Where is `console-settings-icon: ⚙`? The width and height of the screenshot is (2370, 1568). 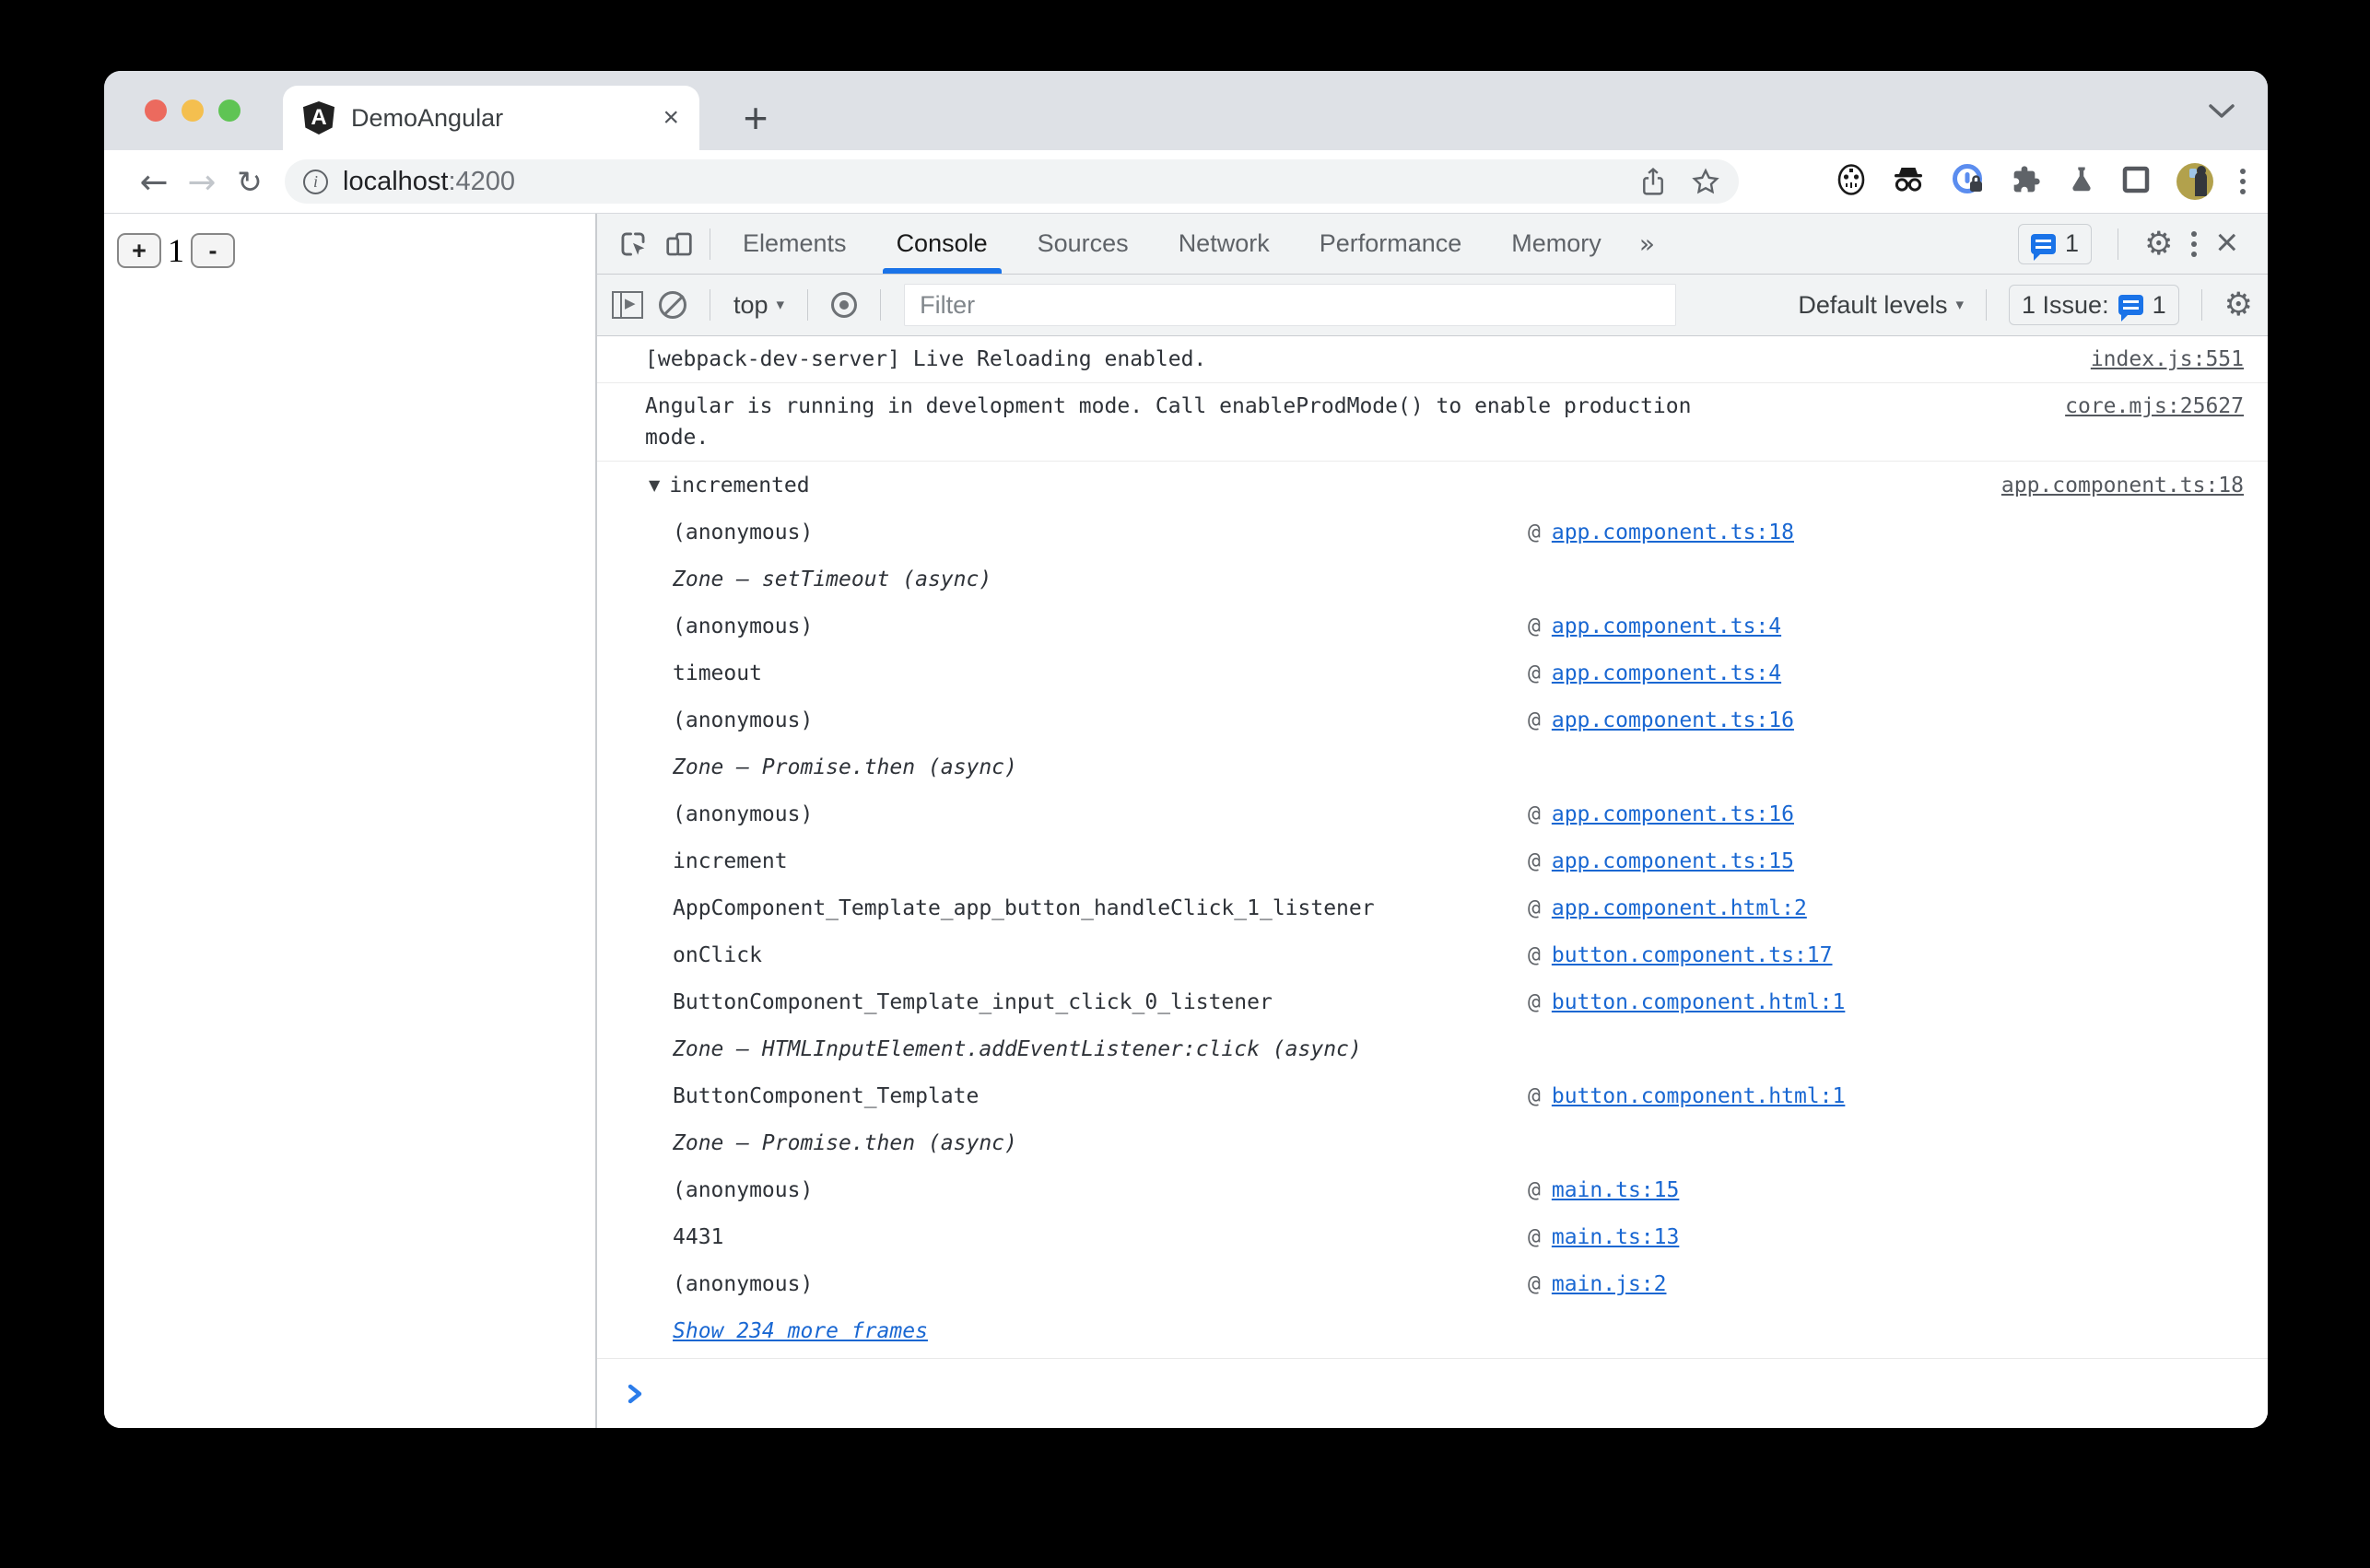 console-settings-icon: ⚙ is located at coordinates (2238, 305).